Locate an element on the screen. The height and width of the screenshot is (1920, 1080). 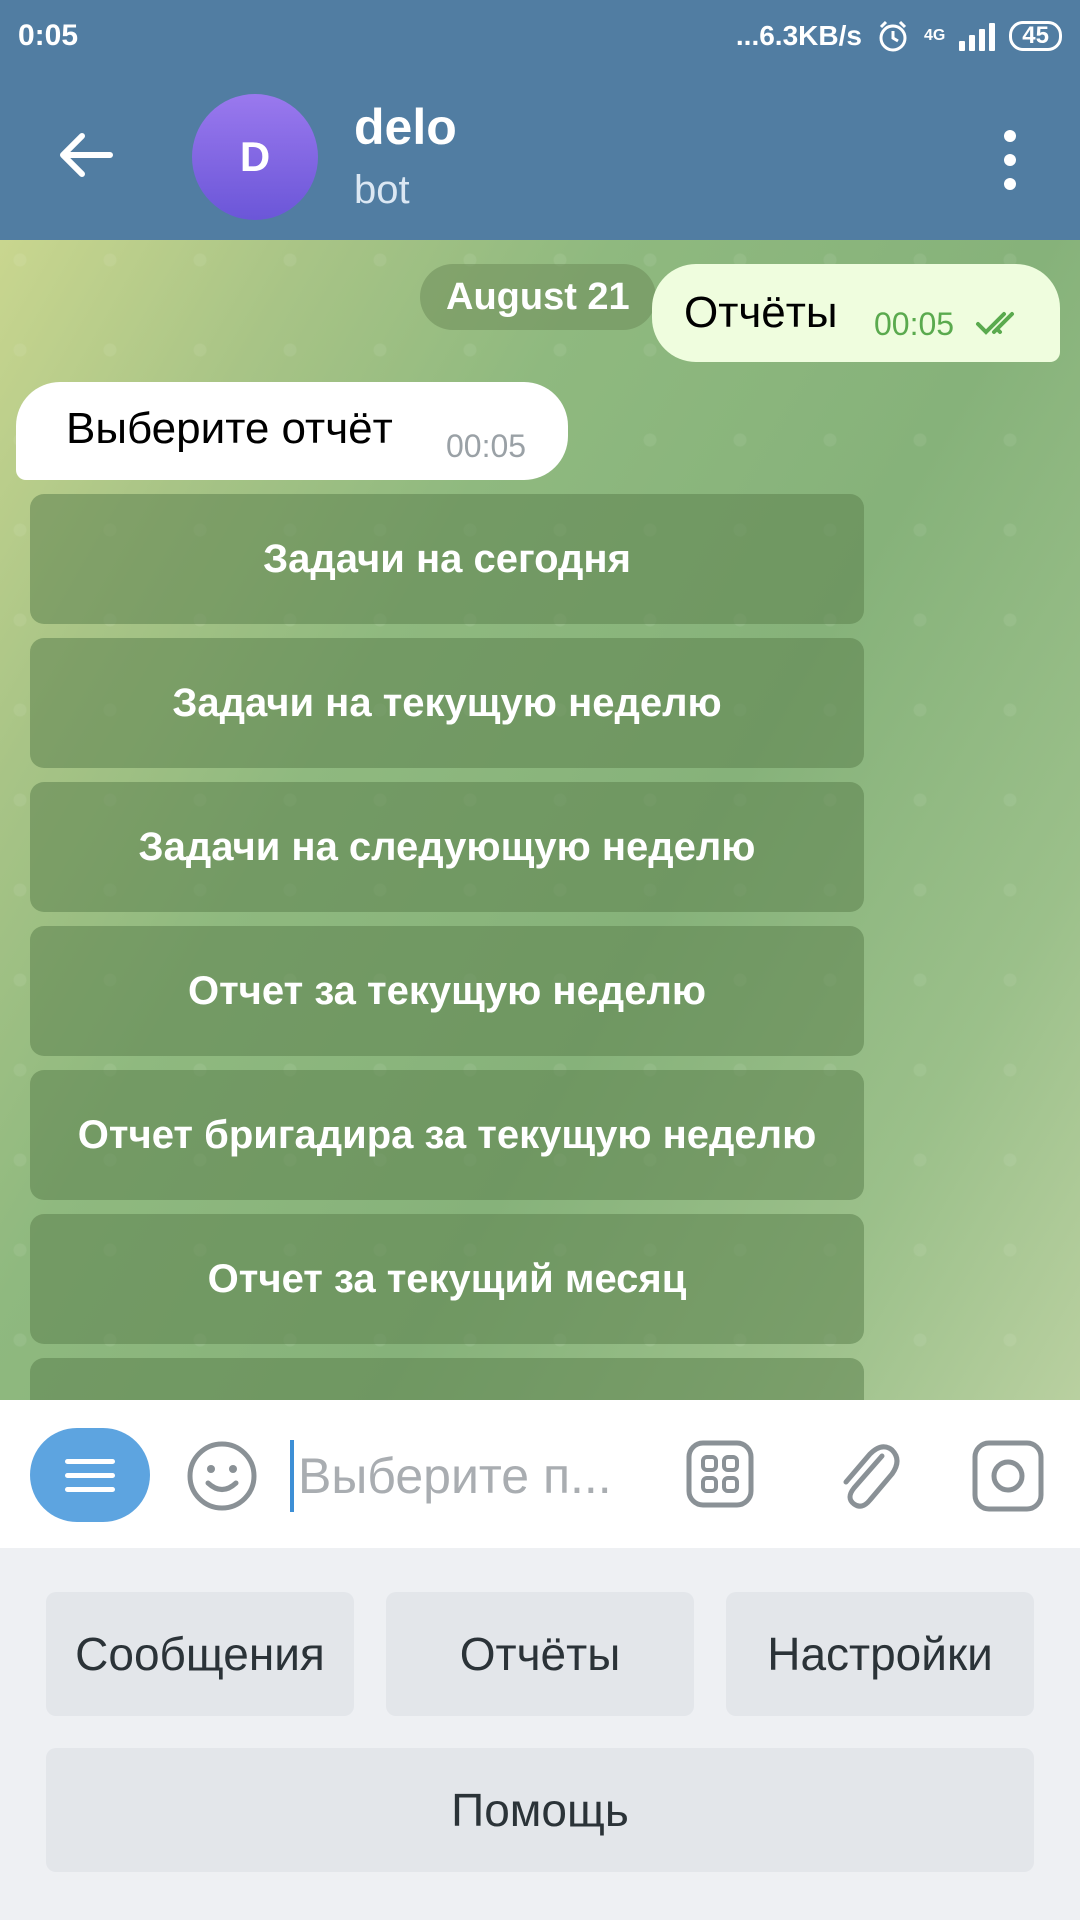
signal-icon is located at coordinates (977, 36).